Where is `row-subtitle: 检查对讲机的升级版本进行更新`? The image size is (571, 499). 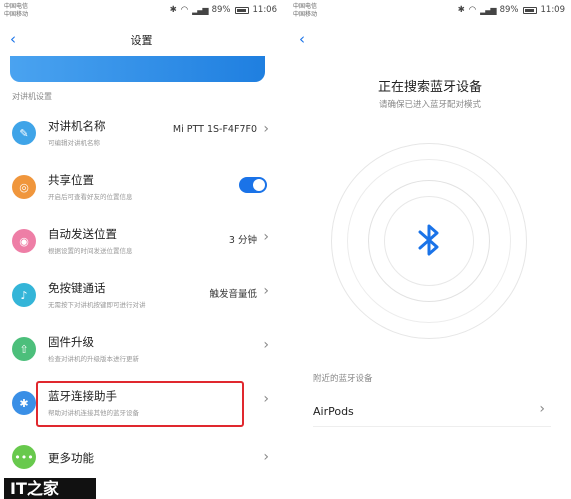 row-subtitle: 检查对讲机的升级版本进行更新 is located at coordinates (93, 359).